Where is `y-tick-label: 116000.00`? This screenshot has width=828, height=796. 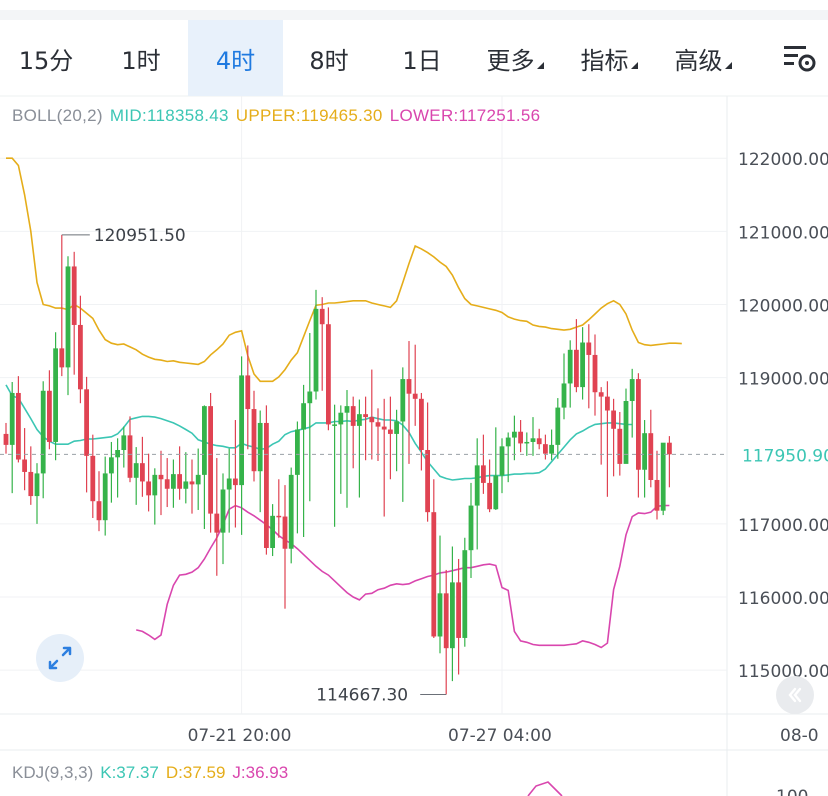
y-tick-label: 116000.00 is located at coordinates (783, 599).